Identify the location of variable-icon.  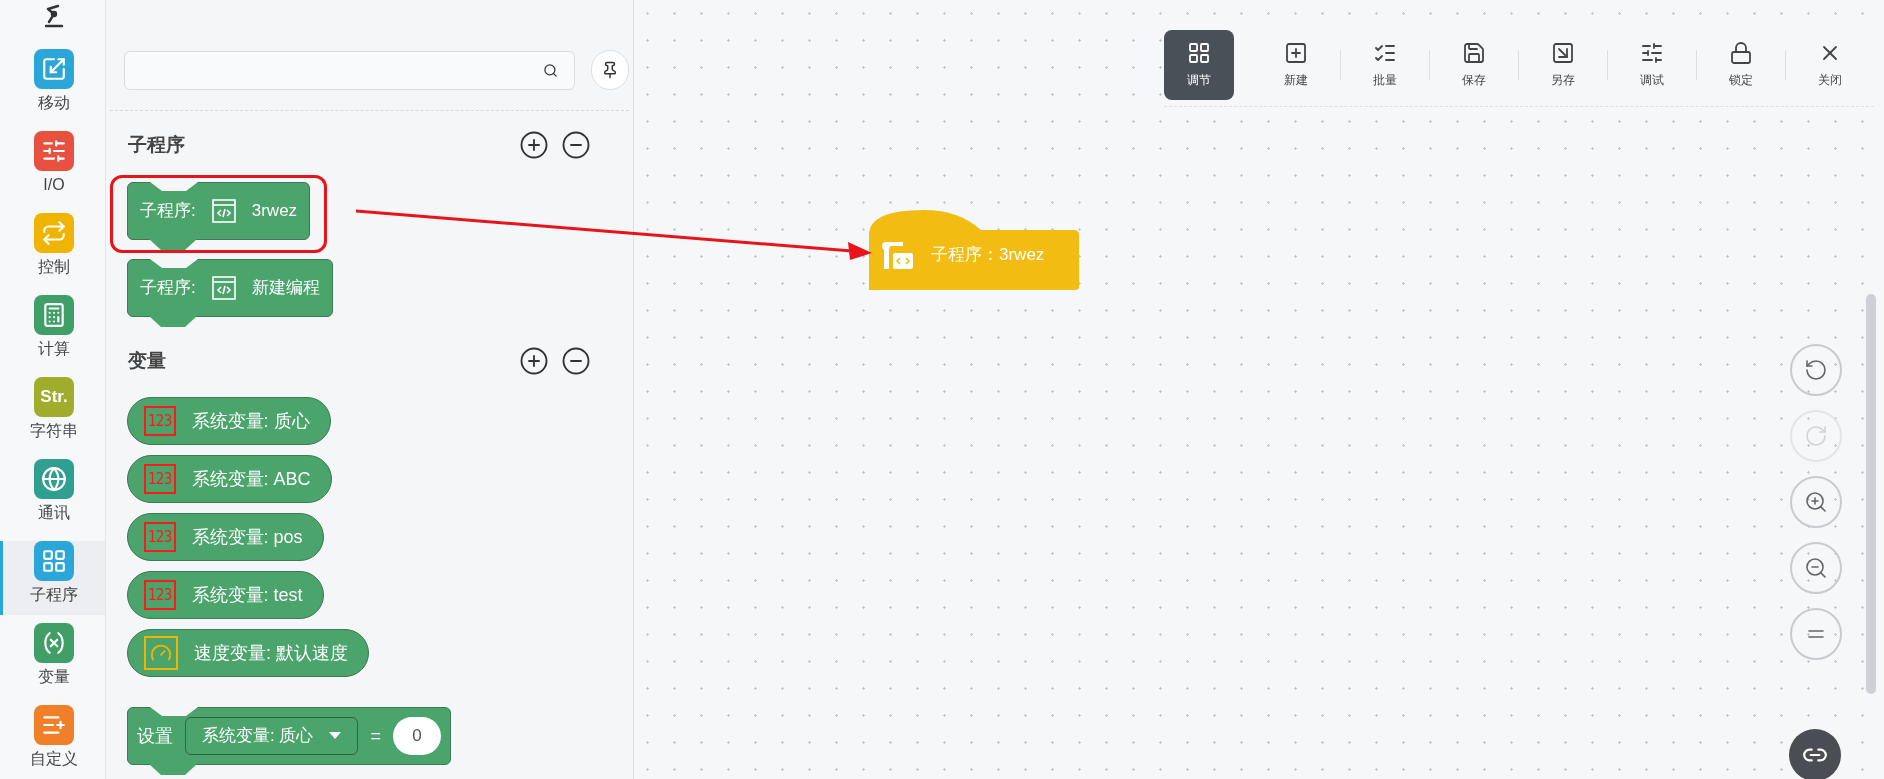
(54, 643).